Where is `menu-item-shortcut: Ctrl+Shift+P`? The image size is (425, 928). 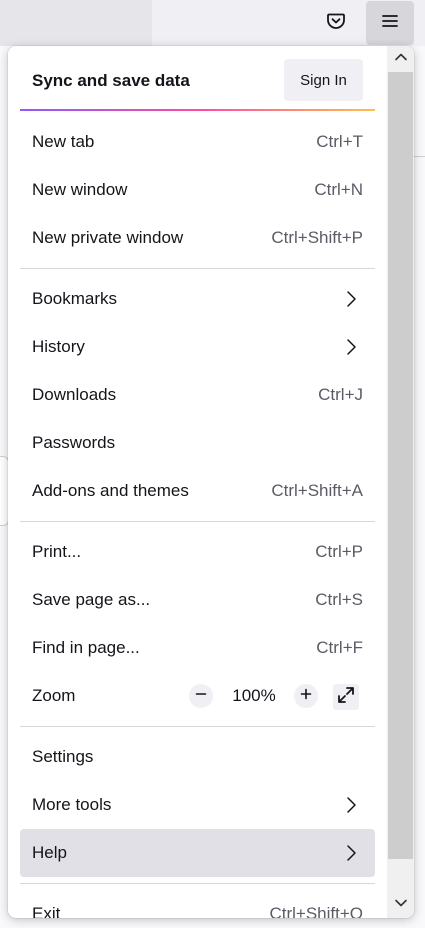 menu-item-shortcut: Ctrl+Shift+P is located at coordinates (317, 237).